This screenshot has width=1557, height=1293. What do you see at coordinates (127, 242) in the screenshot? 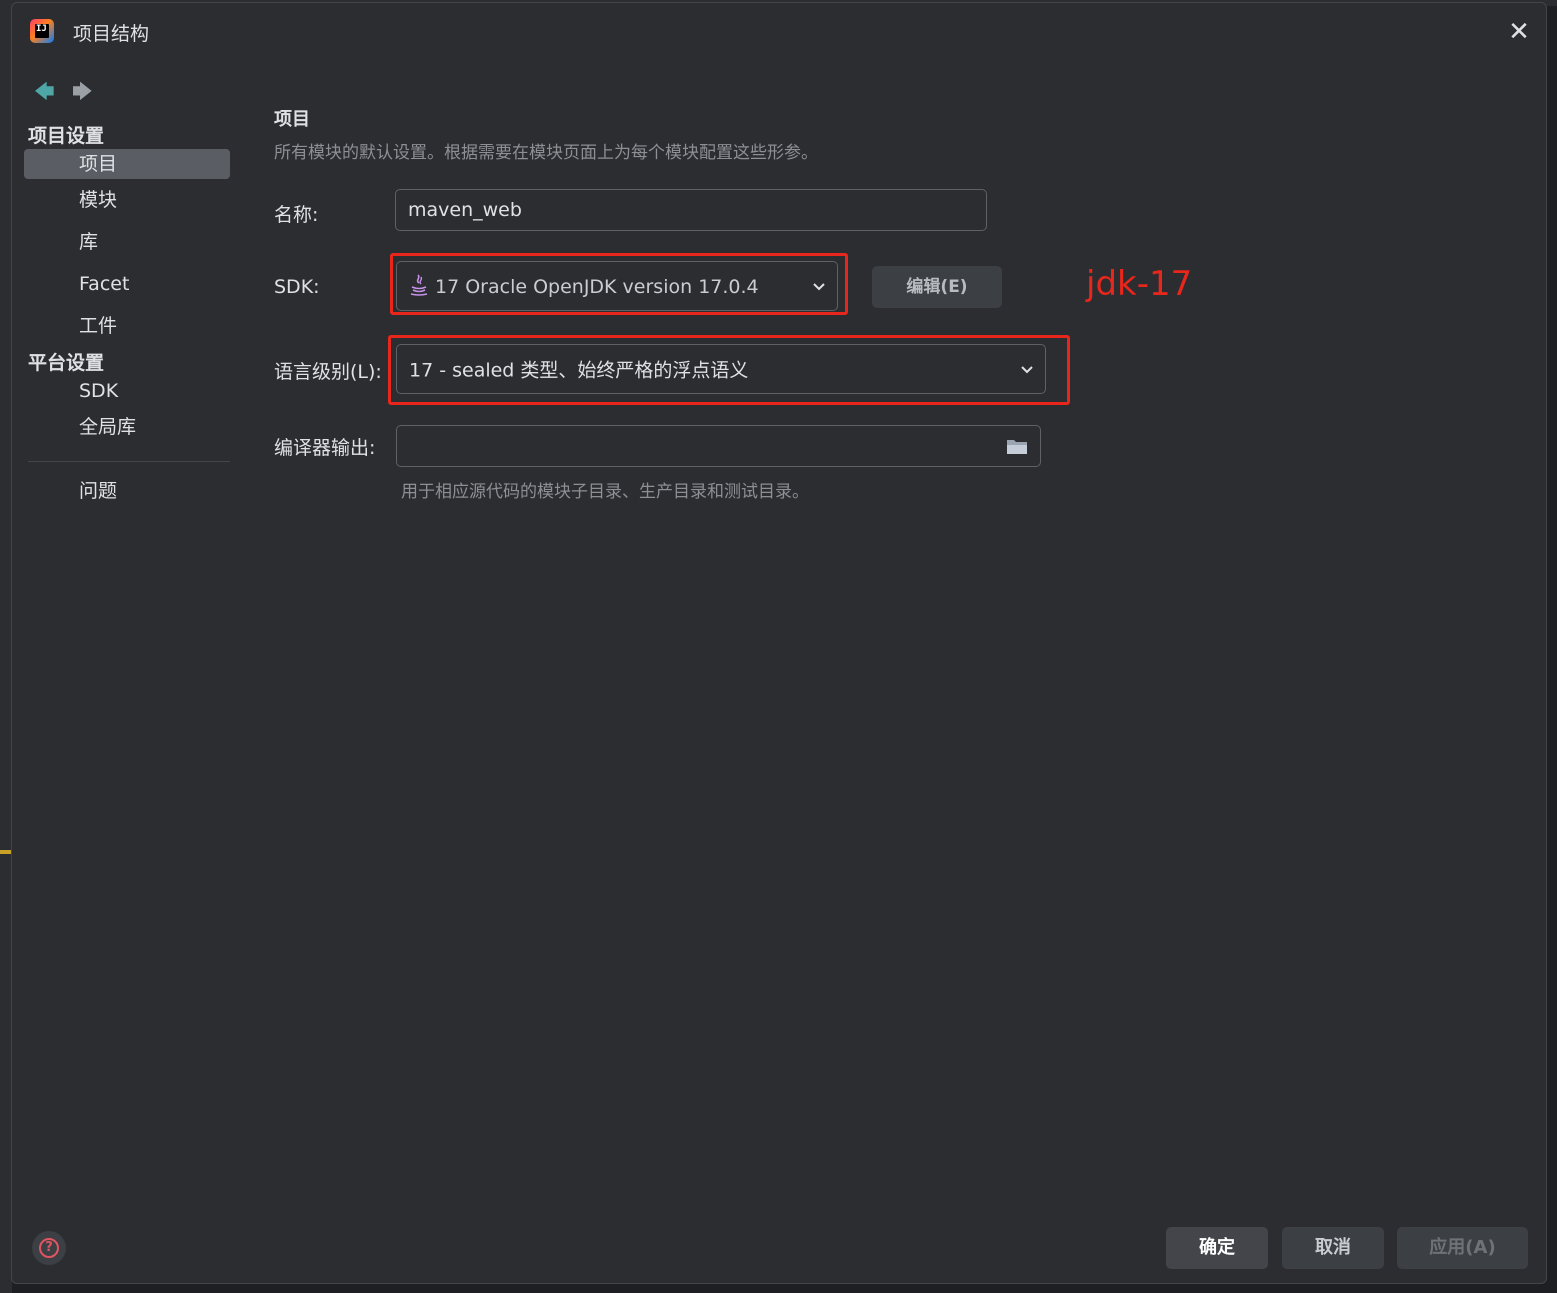
I see `sidebar-item-libraries: 库` at bounding box center [127, 242].